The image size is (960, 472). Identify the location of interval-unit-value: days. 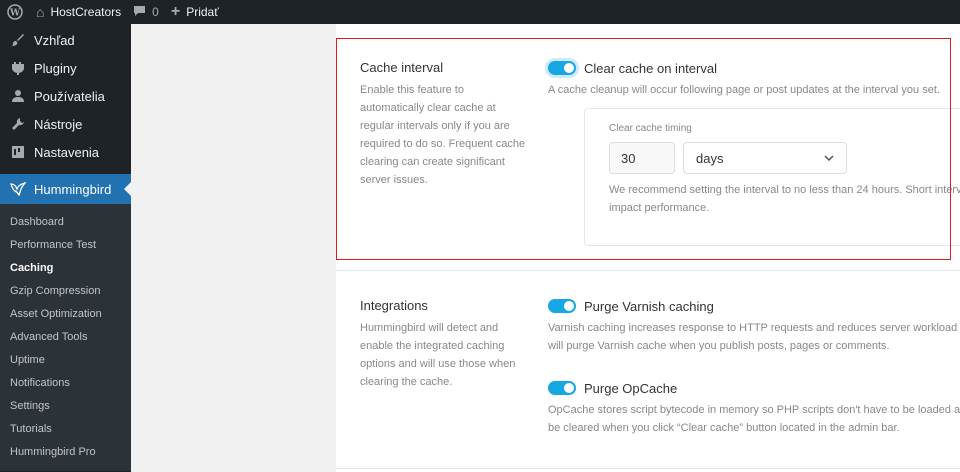
(710, 158).